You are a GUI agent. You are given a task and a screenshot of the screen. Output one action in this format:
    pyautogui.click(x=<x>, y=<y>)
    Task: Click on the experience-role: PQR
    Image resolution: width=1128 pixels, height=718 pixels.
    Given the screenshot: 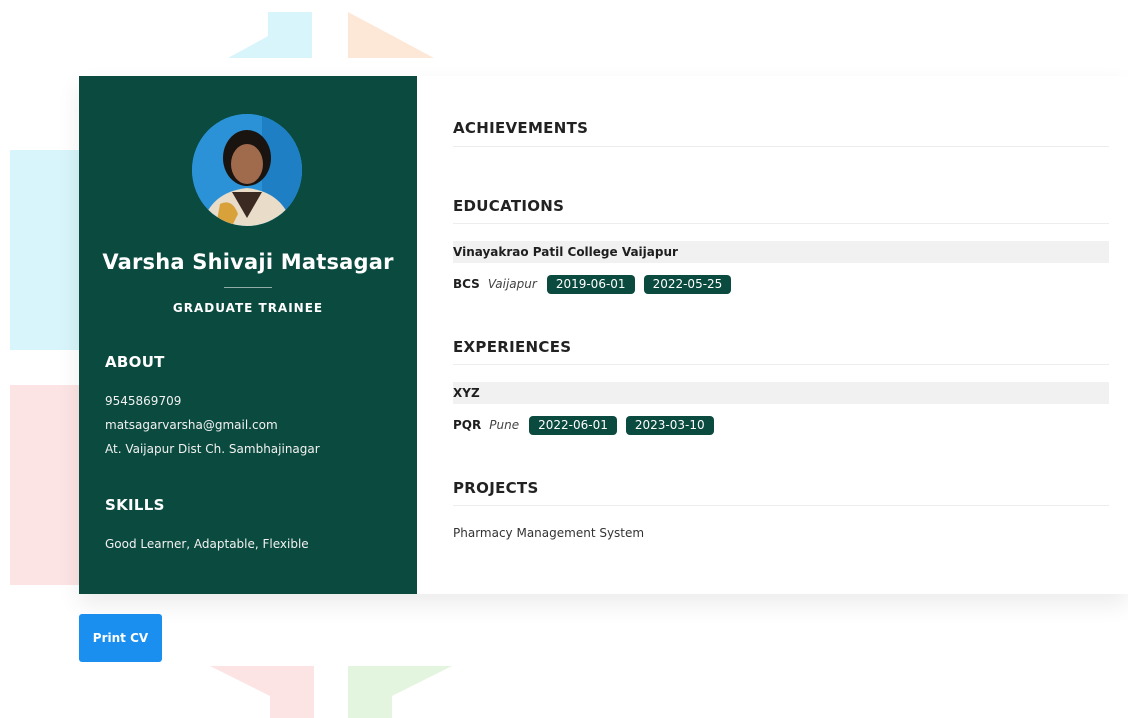 What is the action you would take?
    pyautogui.click(x=467, y=425)
    